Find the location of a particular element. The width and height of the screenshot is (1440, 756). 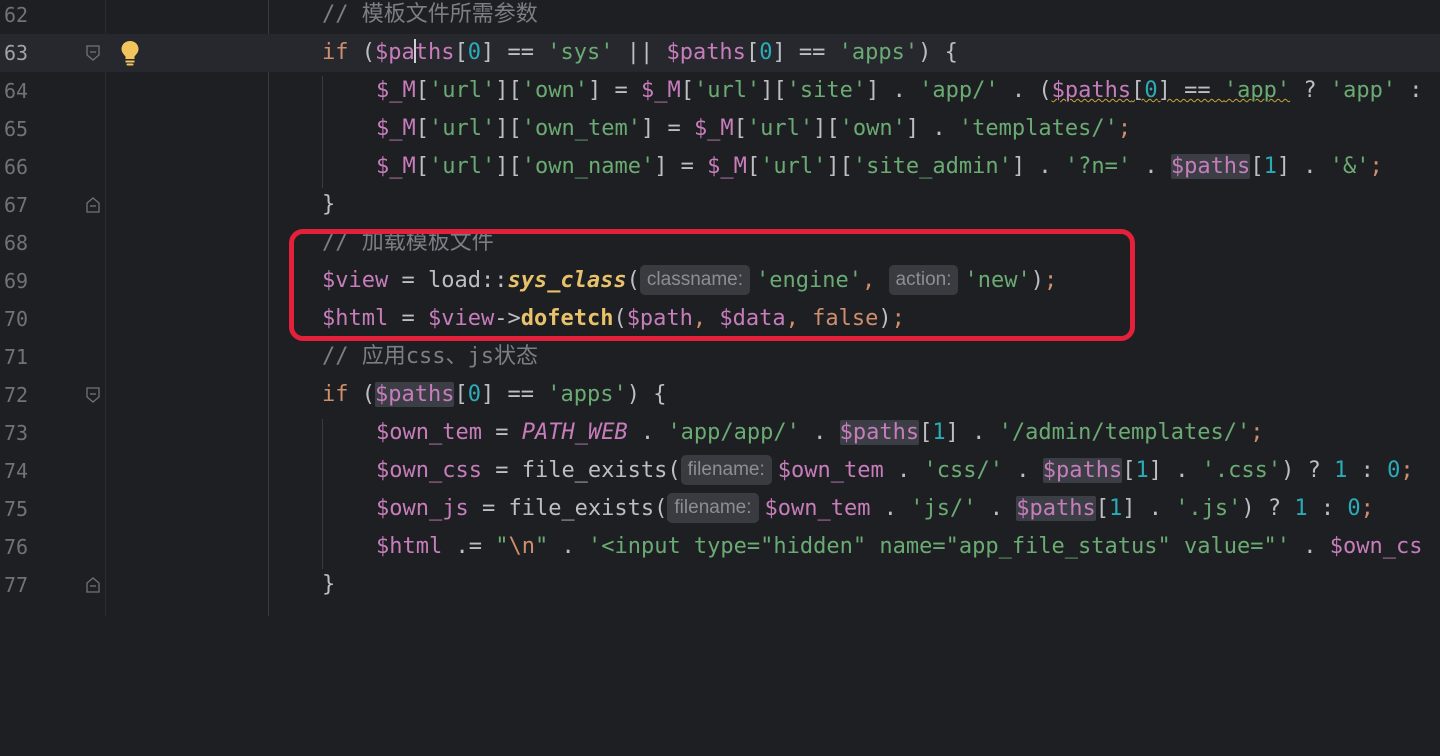

line-number: 70 is located at coordinates (16, 319).